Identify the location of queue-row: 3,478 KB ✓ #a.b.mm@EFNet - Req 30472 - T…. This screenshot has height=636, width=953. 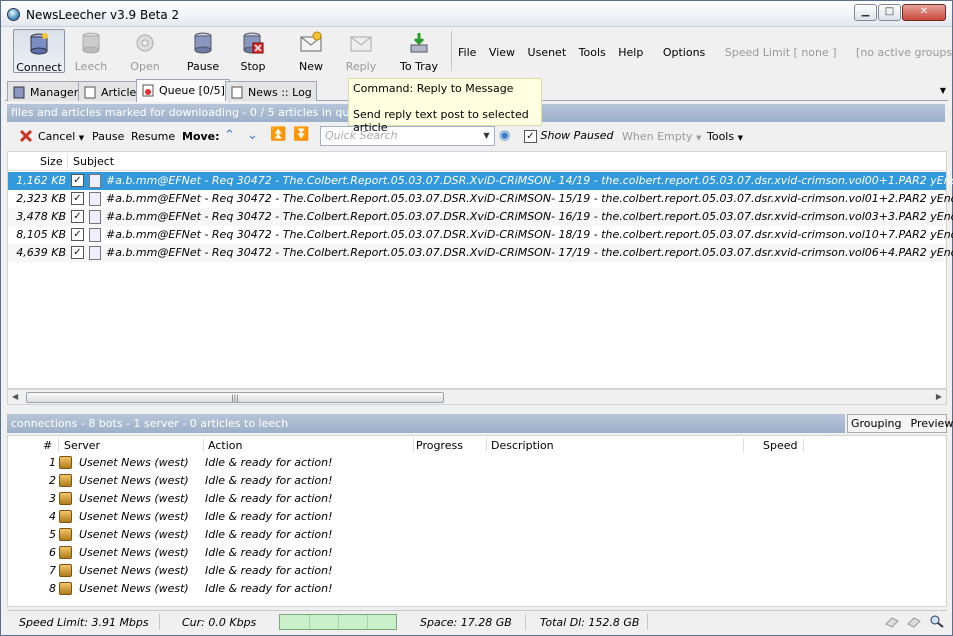
(480, 217).